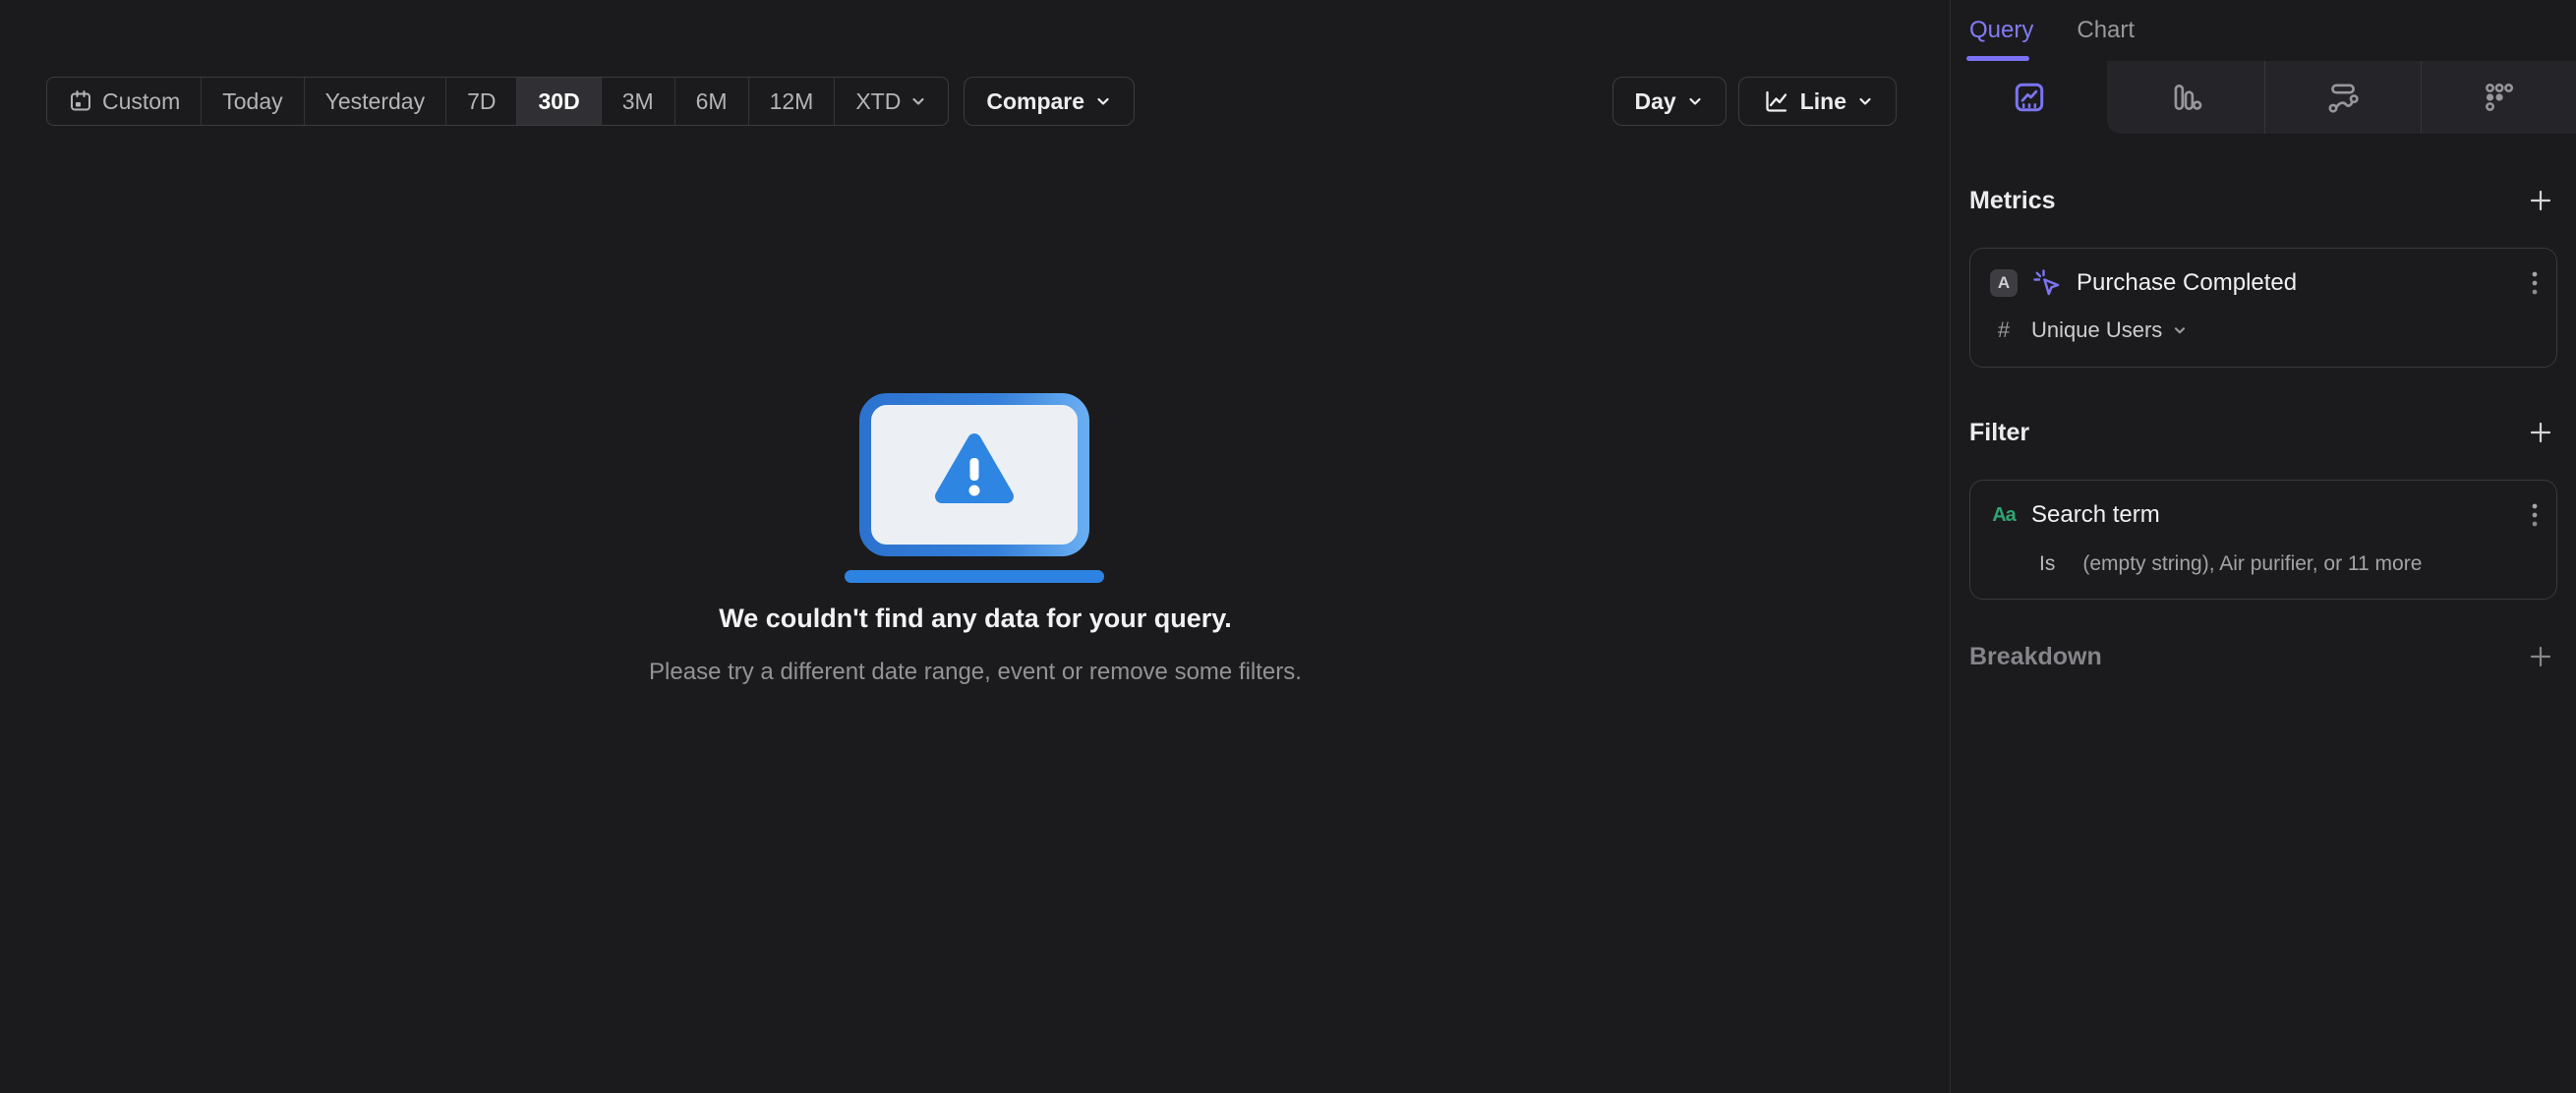 The height and width of the screenshot is (1093, 2576). I want to click on tab-insights, so click(2029, 97).